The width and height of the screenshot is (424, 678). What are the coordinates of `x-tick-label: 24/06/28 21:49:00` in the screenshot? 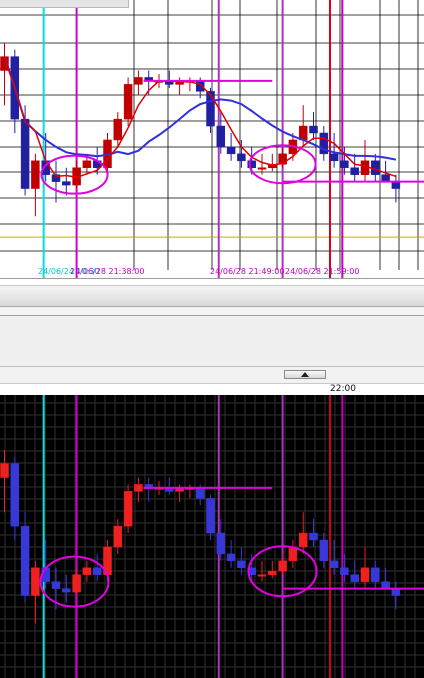 It's located at (247, 271).